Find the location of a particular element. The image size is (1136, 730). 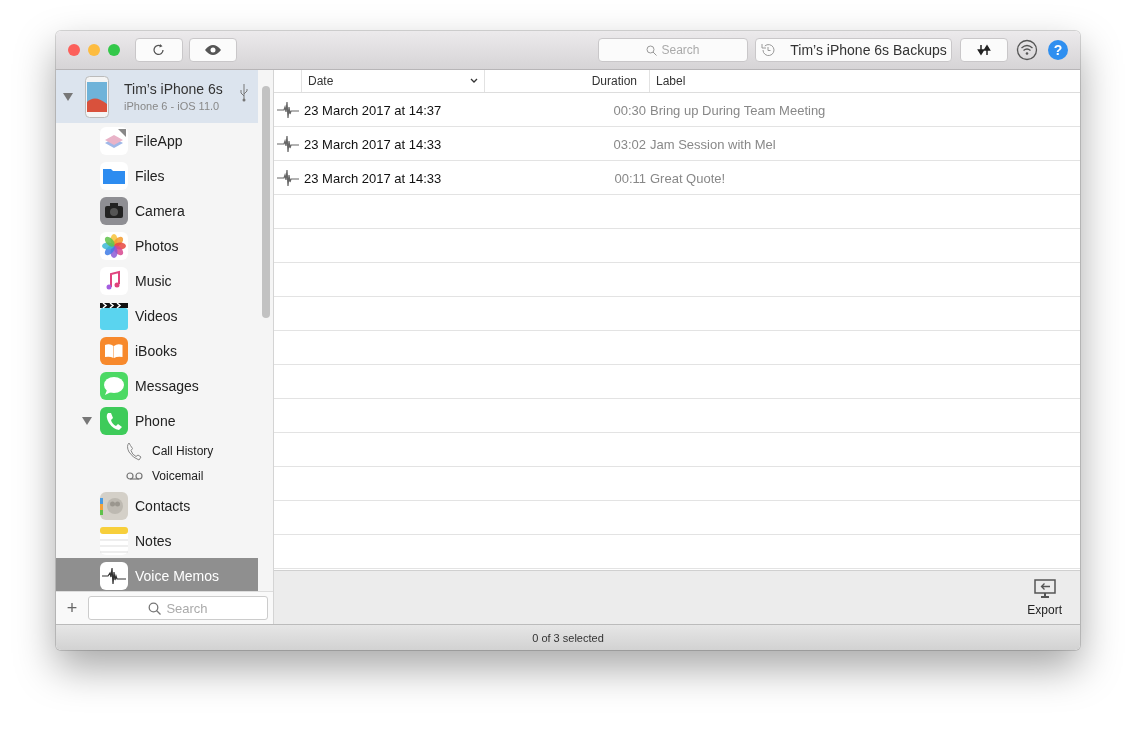

chevron-icon is located at coordinates (474, 81).